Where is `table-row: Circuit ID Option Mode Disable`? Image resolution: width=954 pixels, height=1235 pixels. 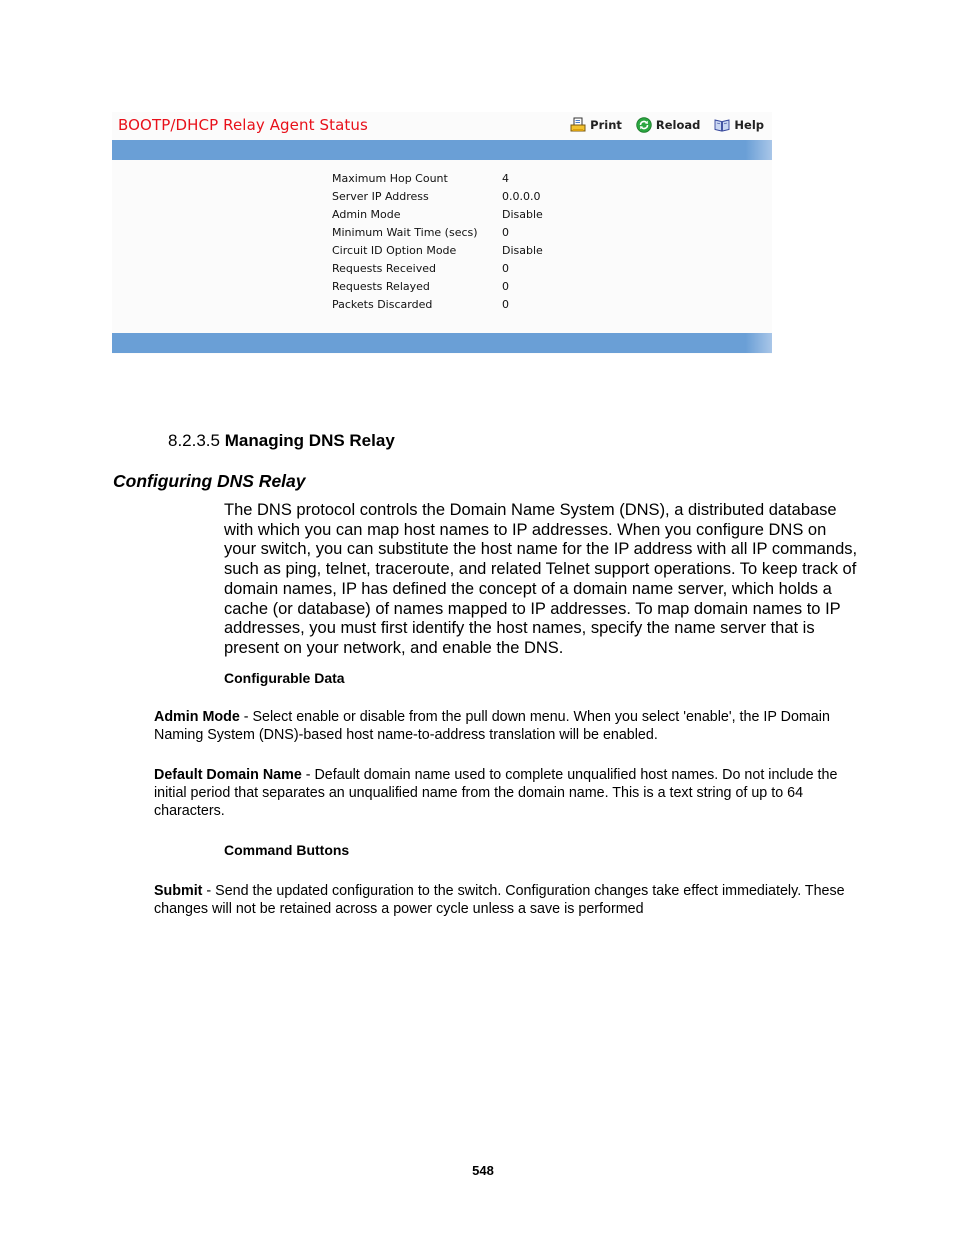
table-row: Circuit ID Option Mode Disable is located at coordinates (437, 251).